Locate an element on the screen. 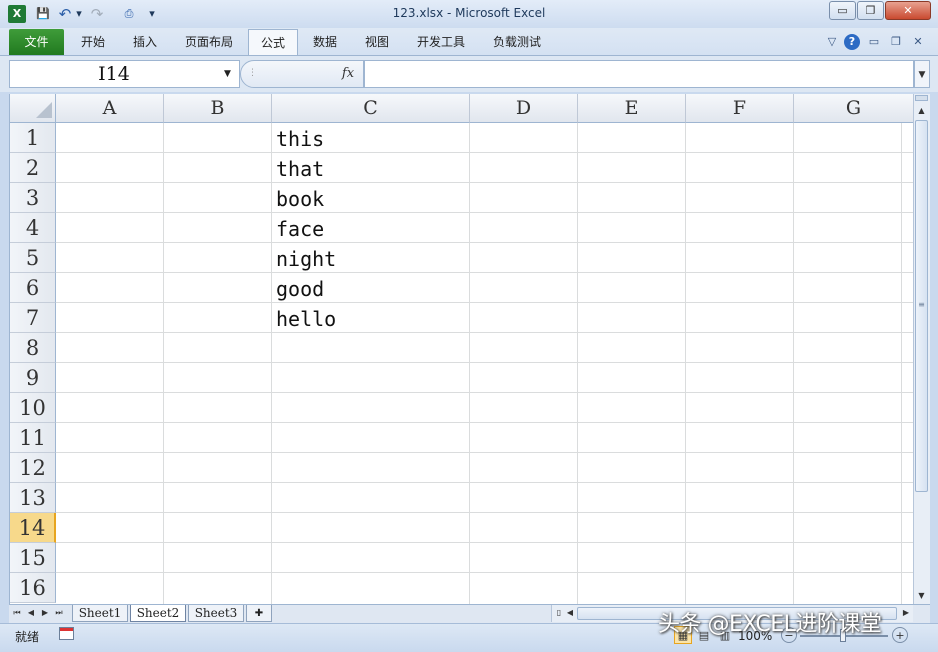 The image size is (938, 652). workbook-minimize-icon: ▭ is located at coordinates (874, 42).